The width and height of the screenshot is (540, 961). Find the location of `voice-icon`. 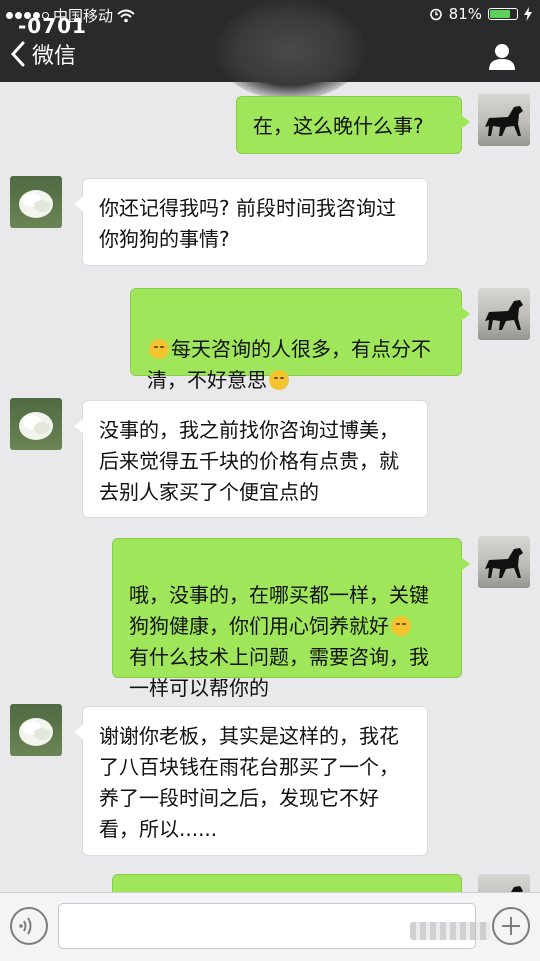

voice-icon is located at coordinates (25, 926).